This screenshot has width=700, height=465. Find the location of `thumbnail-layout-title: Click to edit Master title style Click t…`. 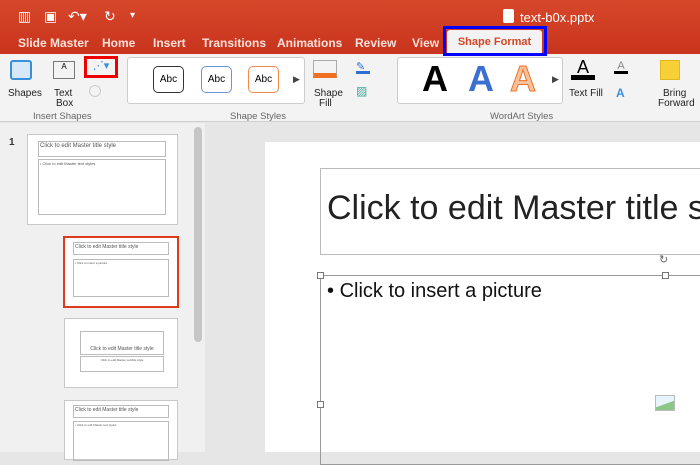

thumbnail-layout-title: Click to edit Master title style Click t… is located at coordinates (121, 353).